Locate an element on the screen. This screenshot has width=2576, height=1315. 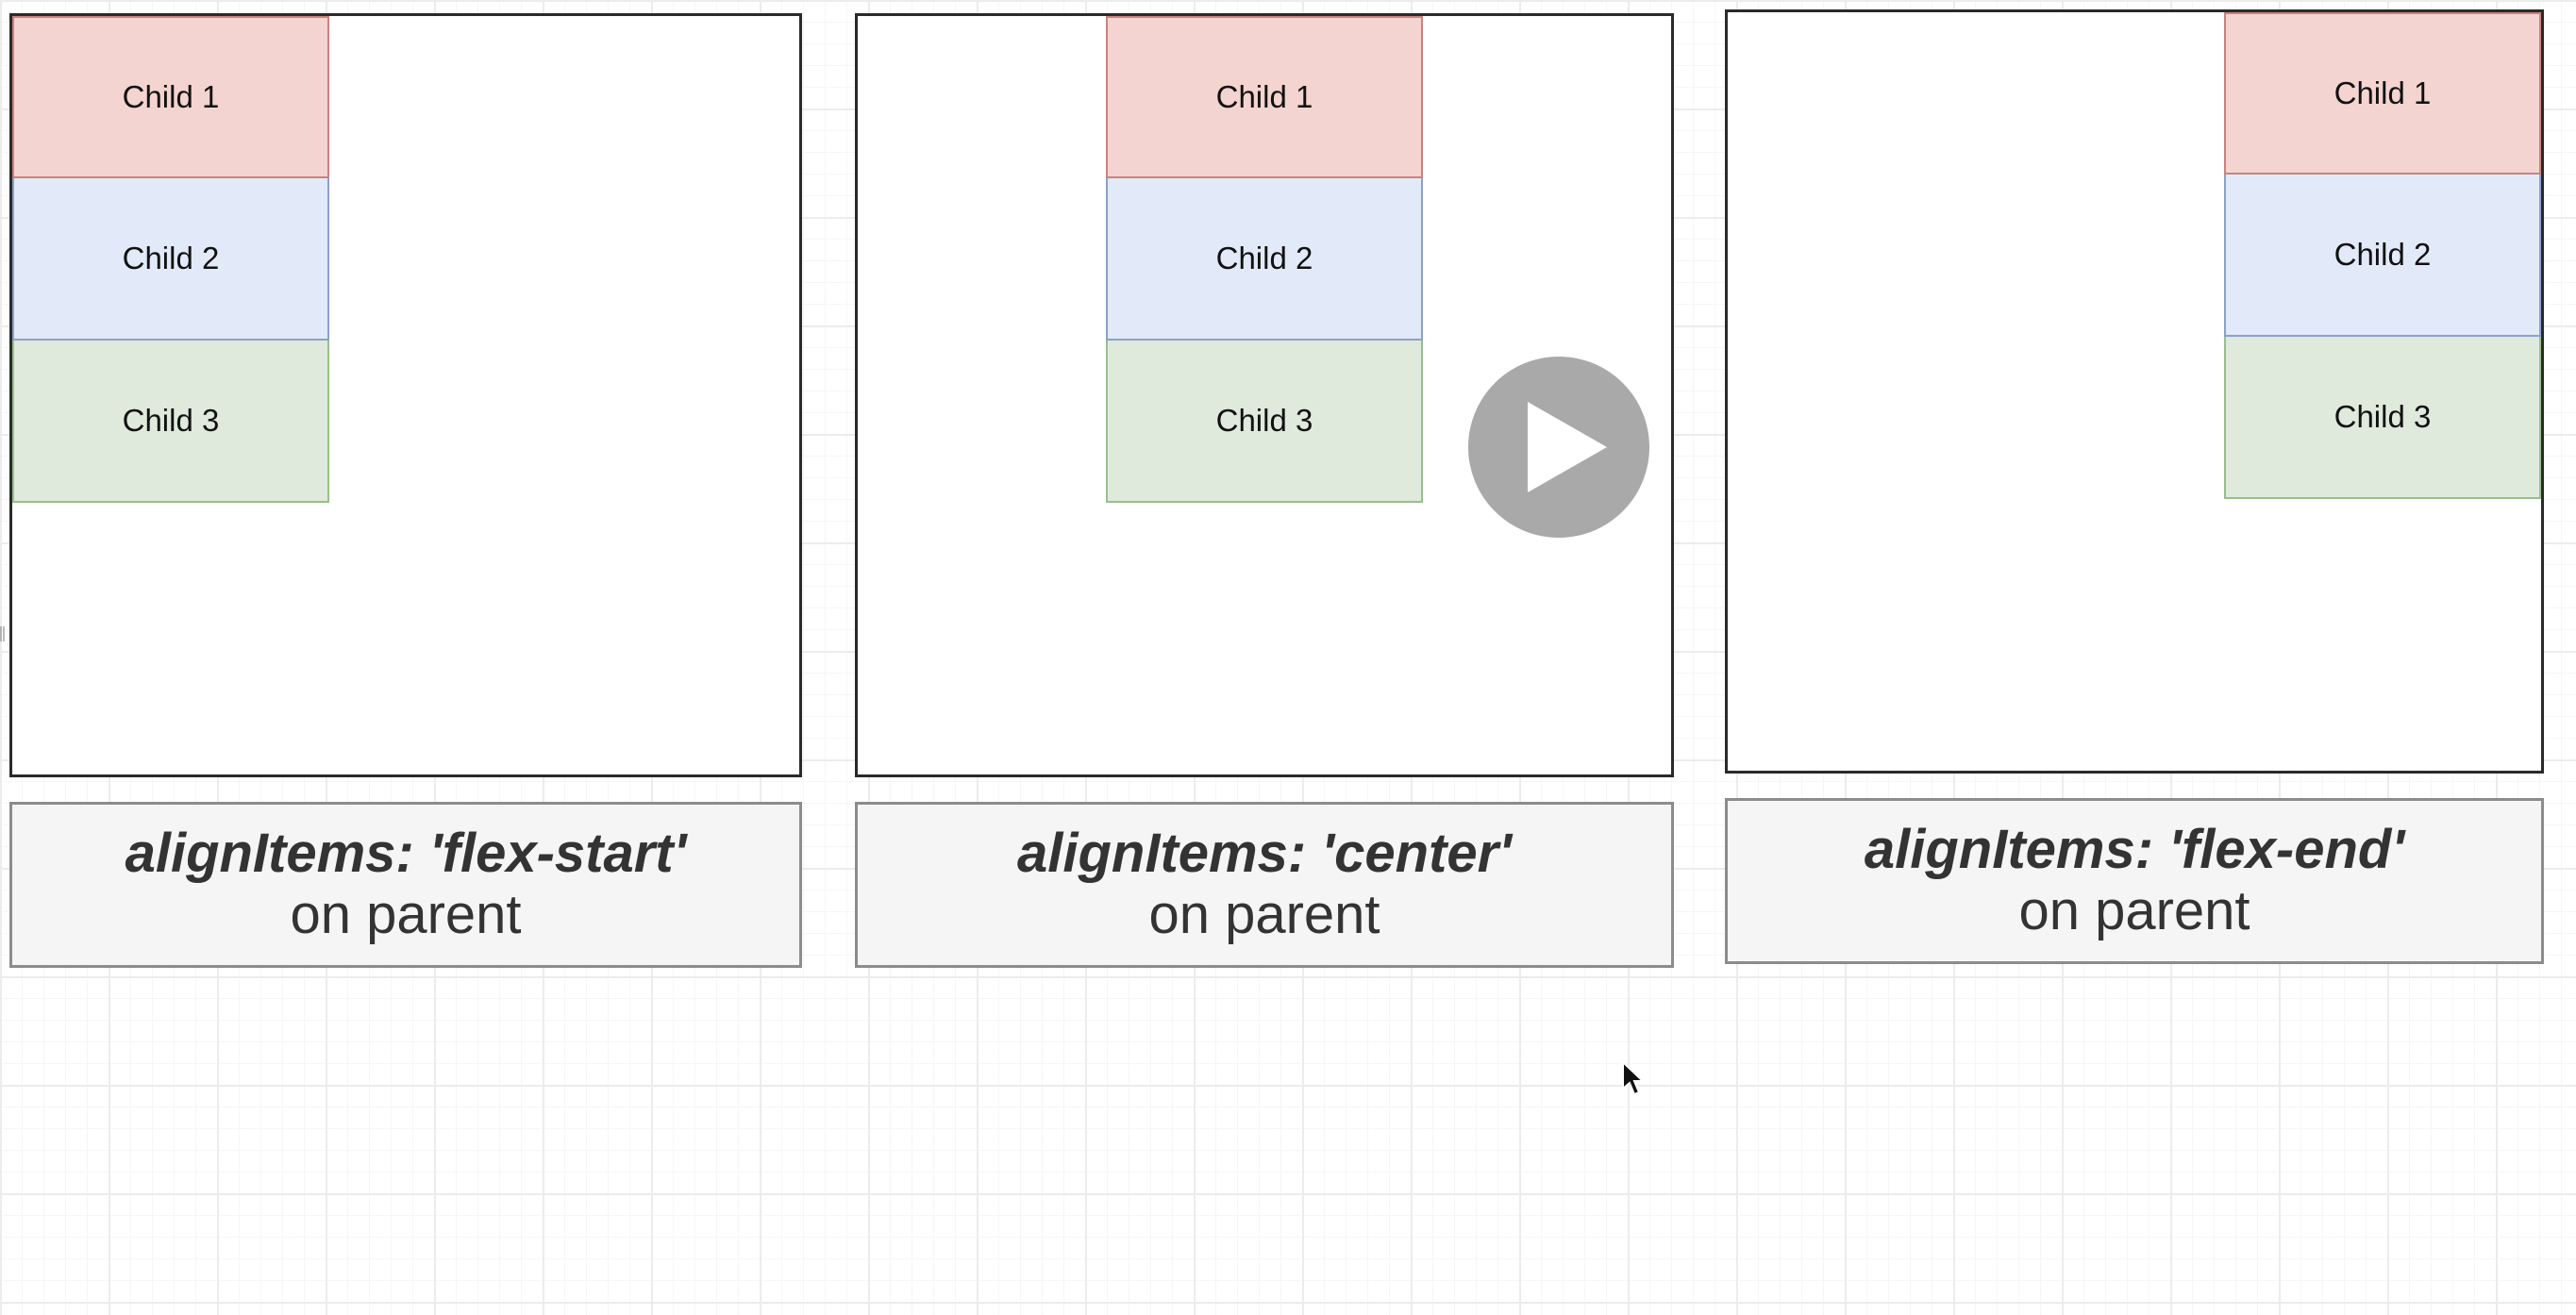
caption-prop-text: alignItems: 'center' is located at coordinates (1264, 854).